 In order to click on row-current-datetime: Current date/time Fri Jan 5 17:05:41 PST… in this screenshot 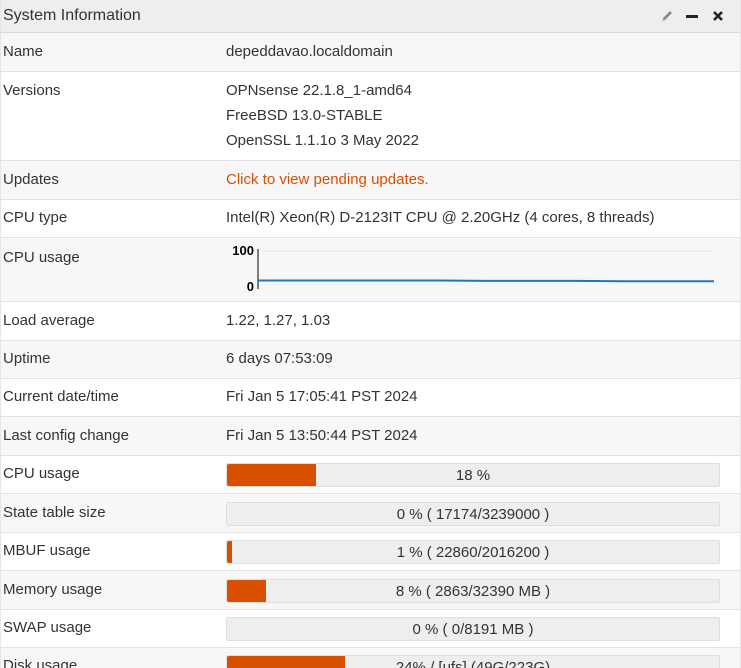, I will do `click(370, 398)`.